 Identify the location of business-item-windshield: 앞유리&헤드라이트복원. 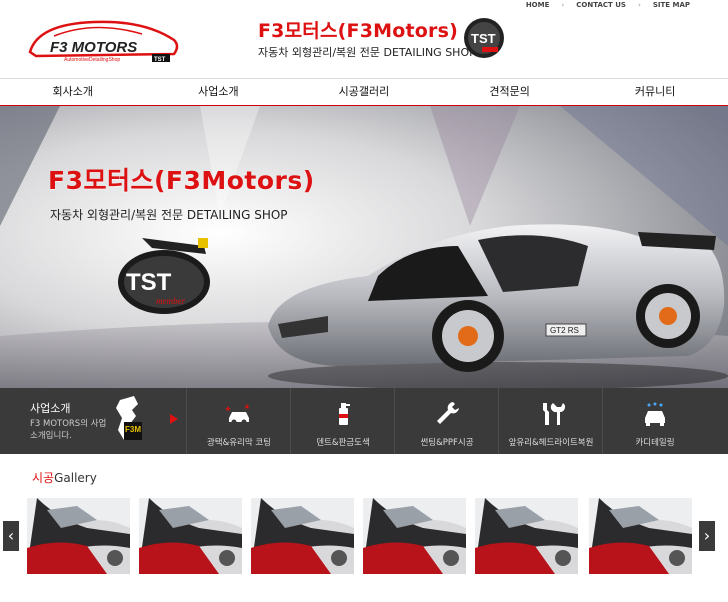
(550, 421).